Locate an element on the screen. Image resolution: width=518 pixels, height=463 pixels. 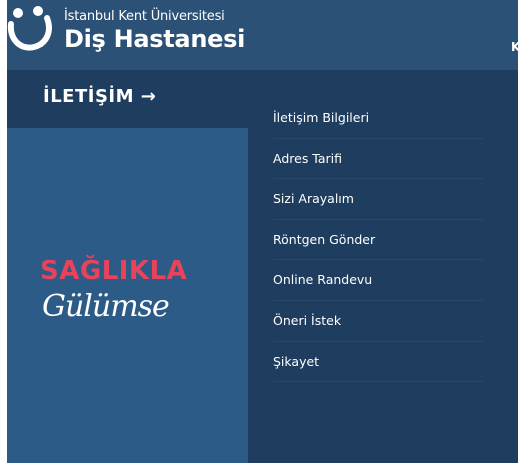
section-heading-link: İLETİŞİM → is located at coordinates (99, 96).